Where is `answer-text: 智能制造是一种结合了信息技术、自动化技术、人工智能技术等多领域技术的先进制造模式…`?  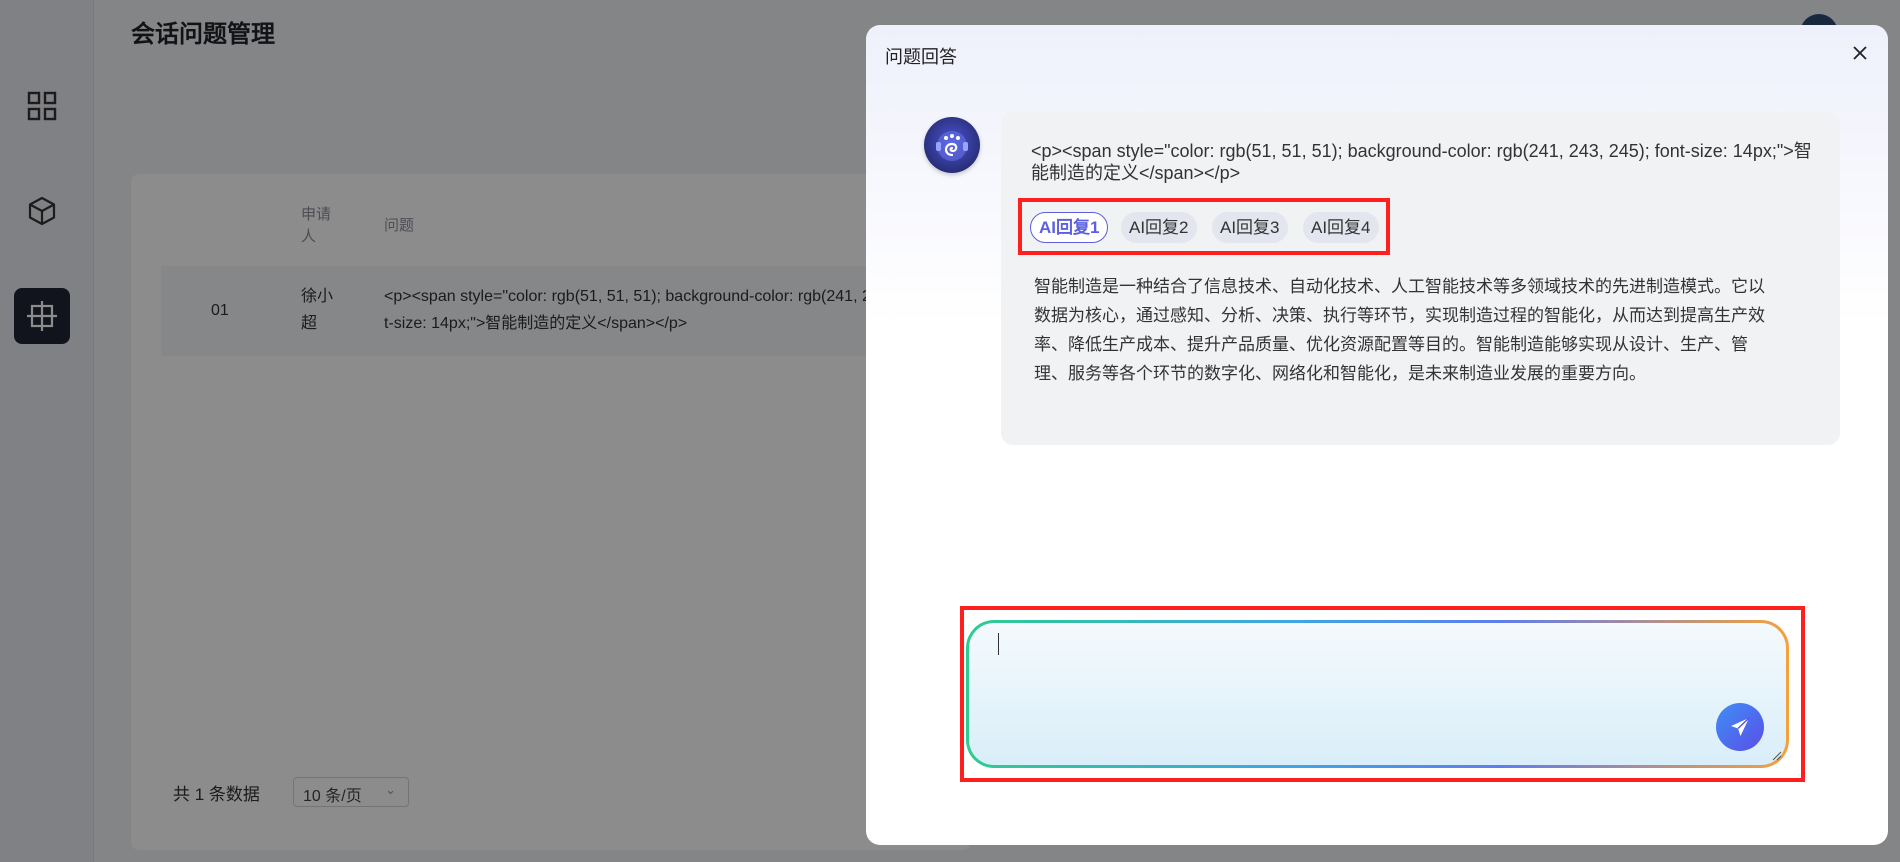 answer-text: 智能制造是一种结合了信息技术、自动化技术、人工智能技术等多领域技术的先进制造模式… is located at coordinates (1399, 330).